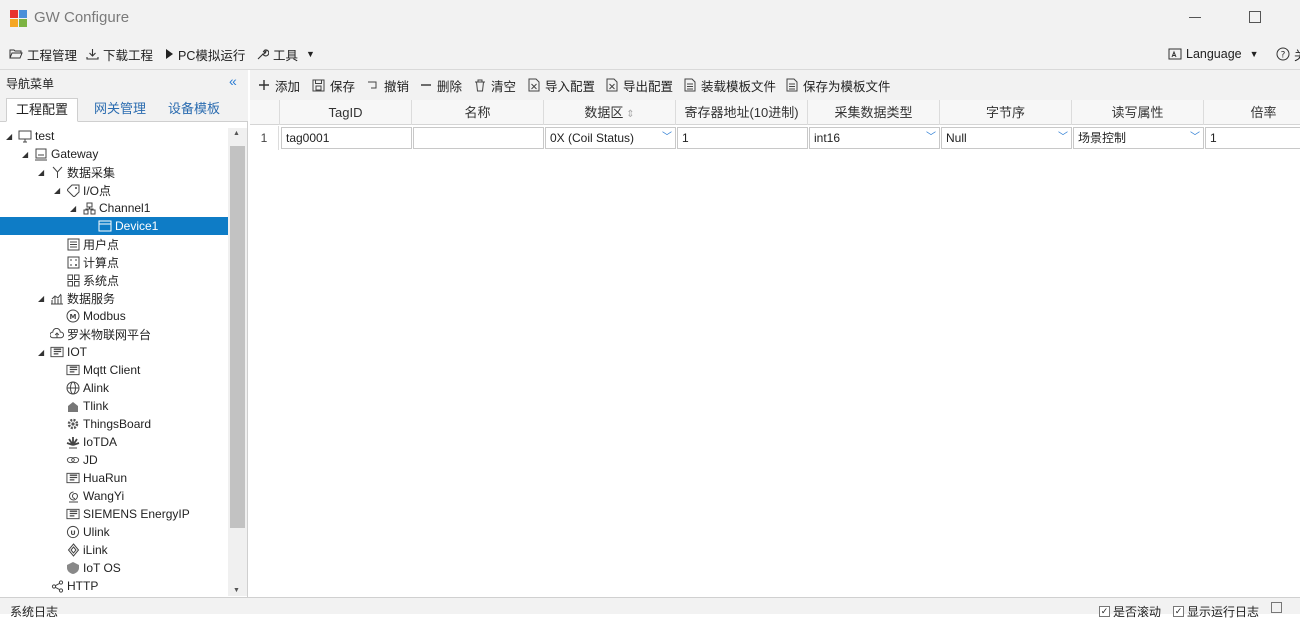 The width and height of the screenshot is (1300, 620). What do you see at coordinates (285, 54) in the screenshot?
I see `menu-tools: 工具 ▼` at bounding box center [285, 54].